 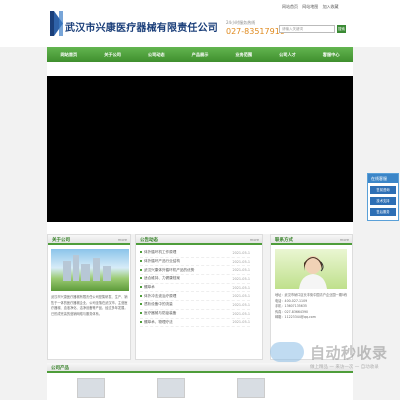 What do you see at coordinates (195, 305) in the screenshot?
I see `news-item: 透析设备中的流量 2021-05-1` at bounding box center [195, 305].